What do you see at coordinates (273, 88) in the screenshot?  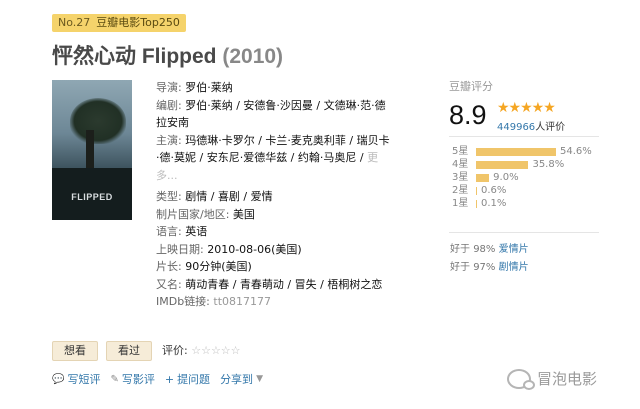 I see `director-row: 导演: 罗伯·莱纳` at bounding box center [273, 88].